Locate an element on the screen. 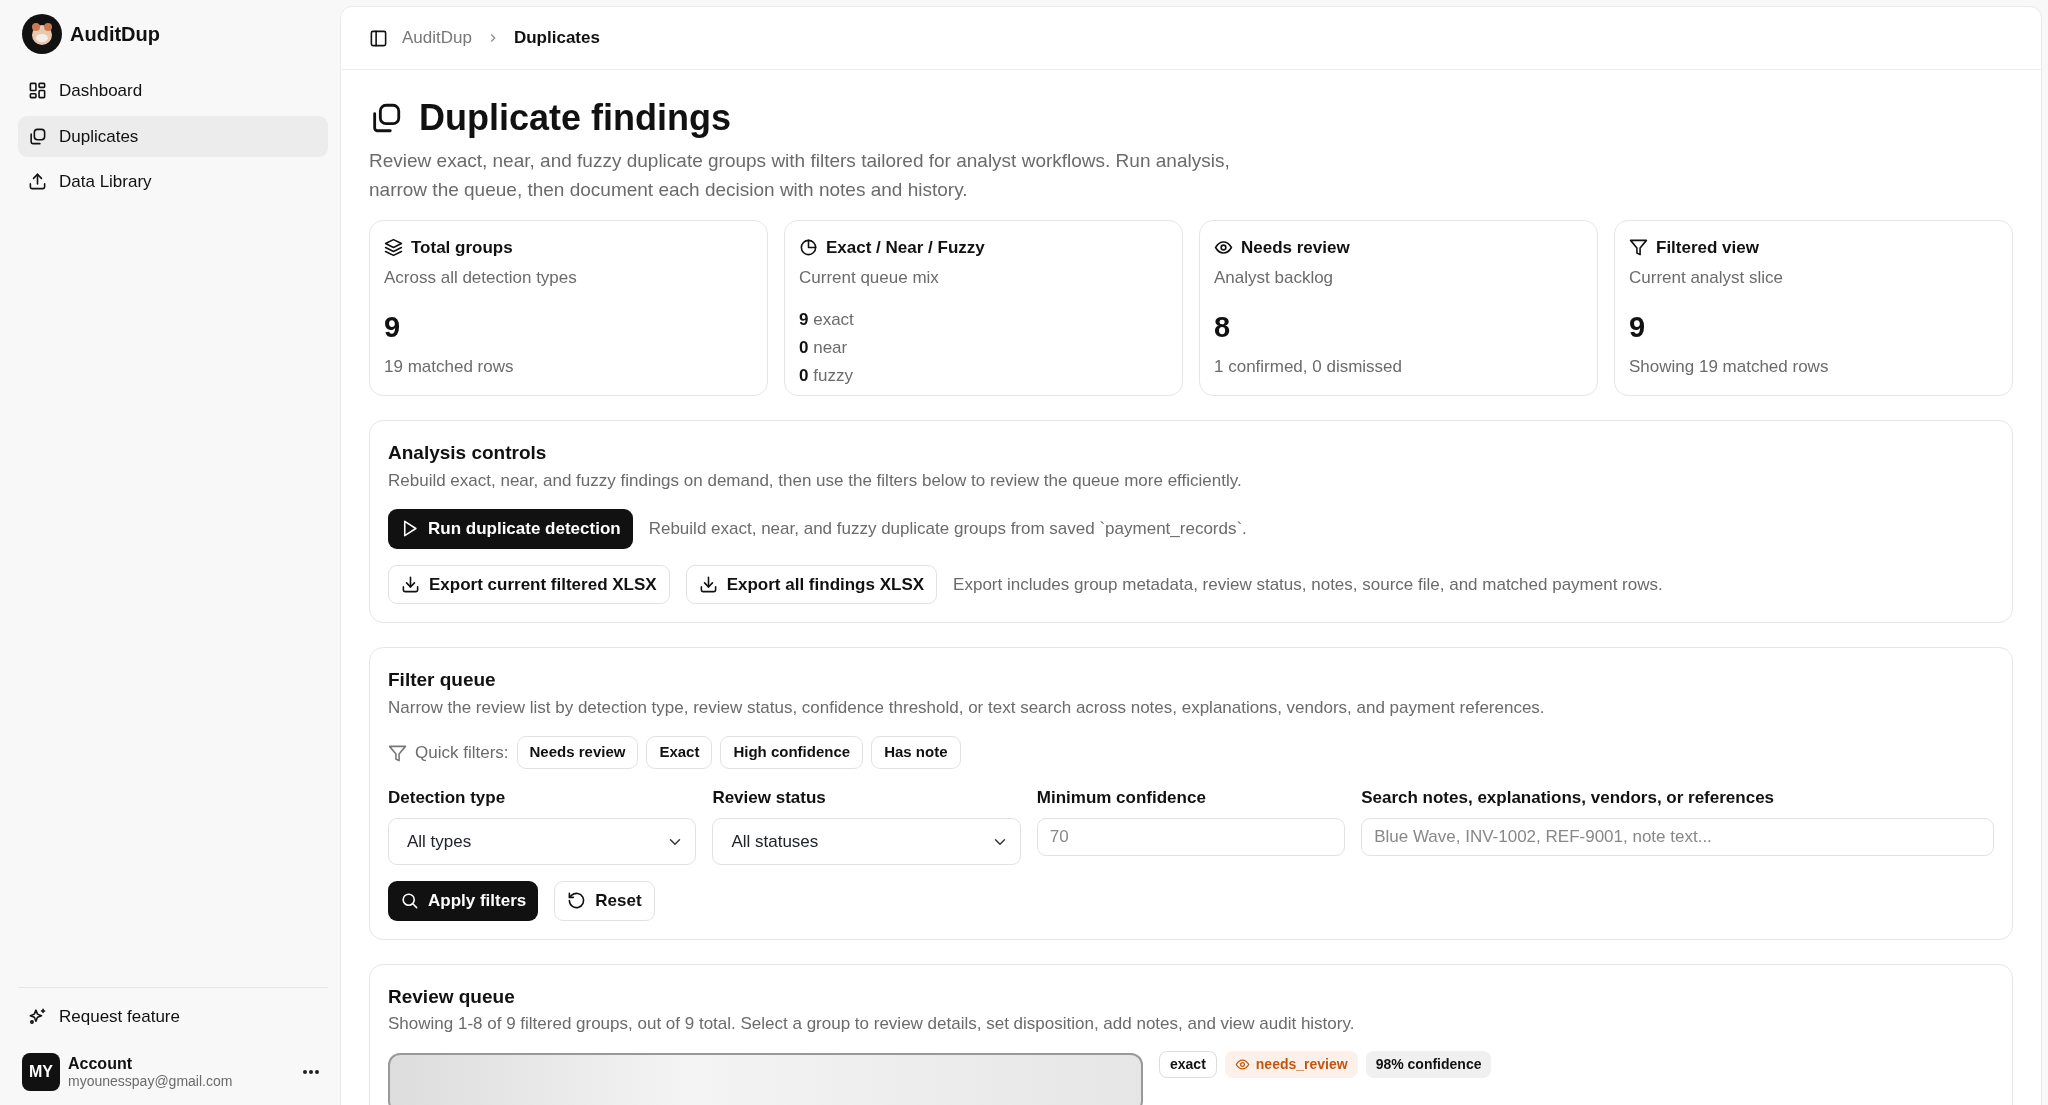 This screenshot has height=1105, width=2048. stat-subtitle: Analyst backlog is located at coordinates (1274, 277).